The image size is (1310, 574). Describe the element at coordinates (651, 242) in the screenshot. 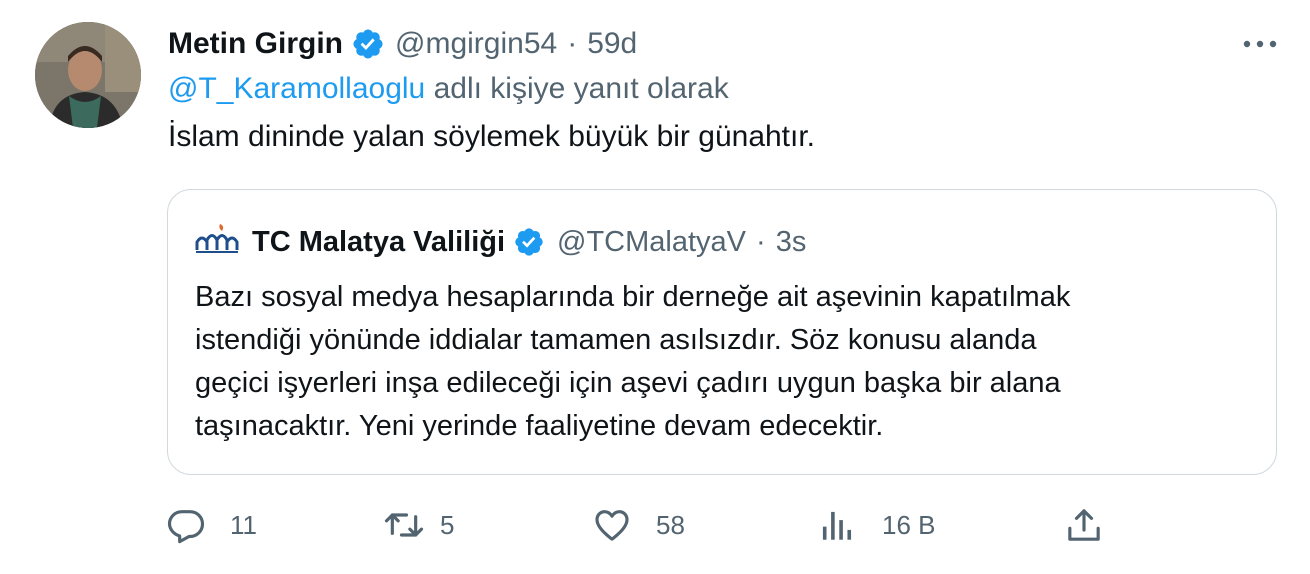

I see `quoted-author-handle: @TCMalatyaV` at that location.